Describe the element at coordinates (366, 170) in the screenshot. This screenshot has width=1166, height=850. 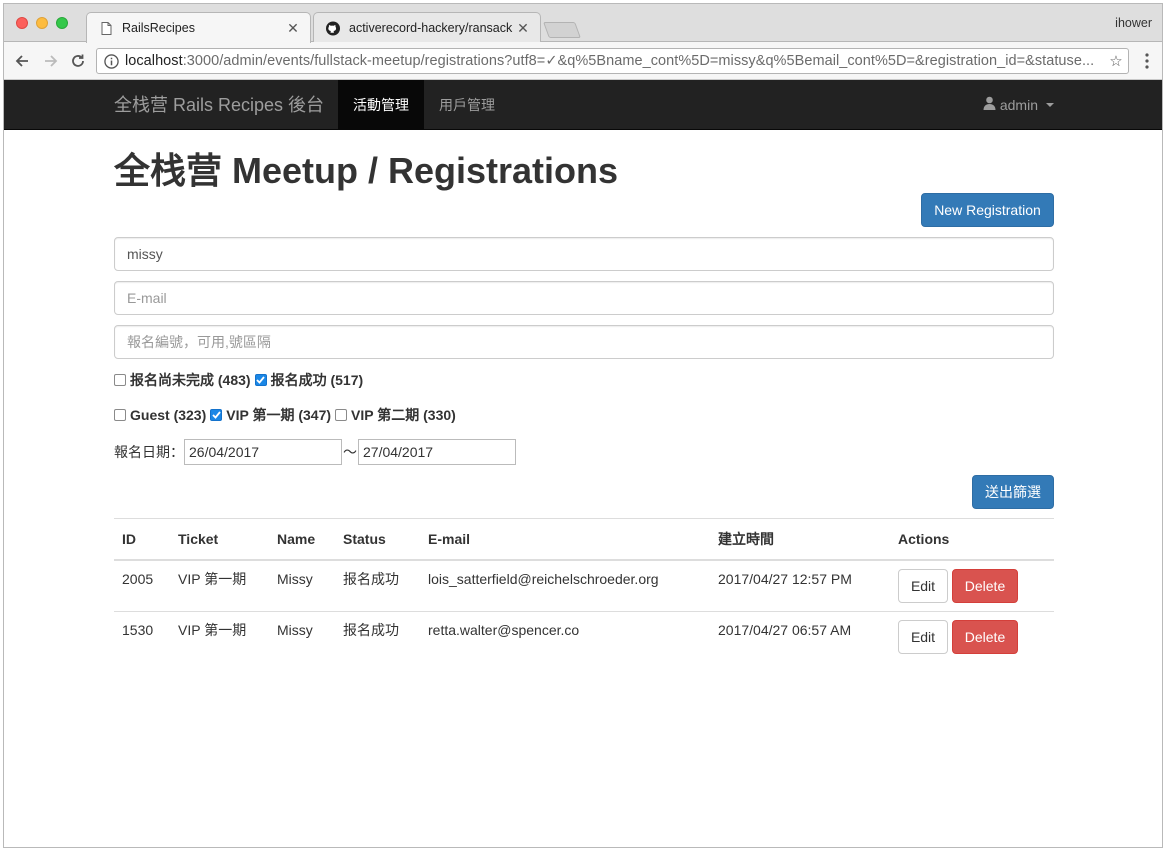
I see `page-title: 全栈营 Meetup / Registrations` at that location.